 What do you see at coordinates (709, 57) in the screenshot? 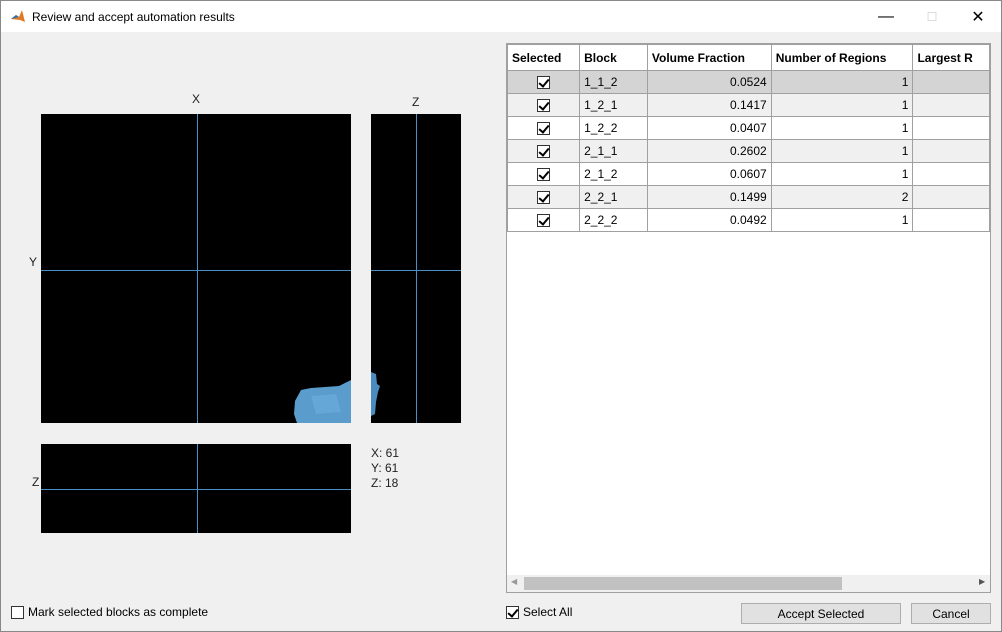
I see `col-volume-fraction: Volume Fraction` at bounding box center [709, 57].